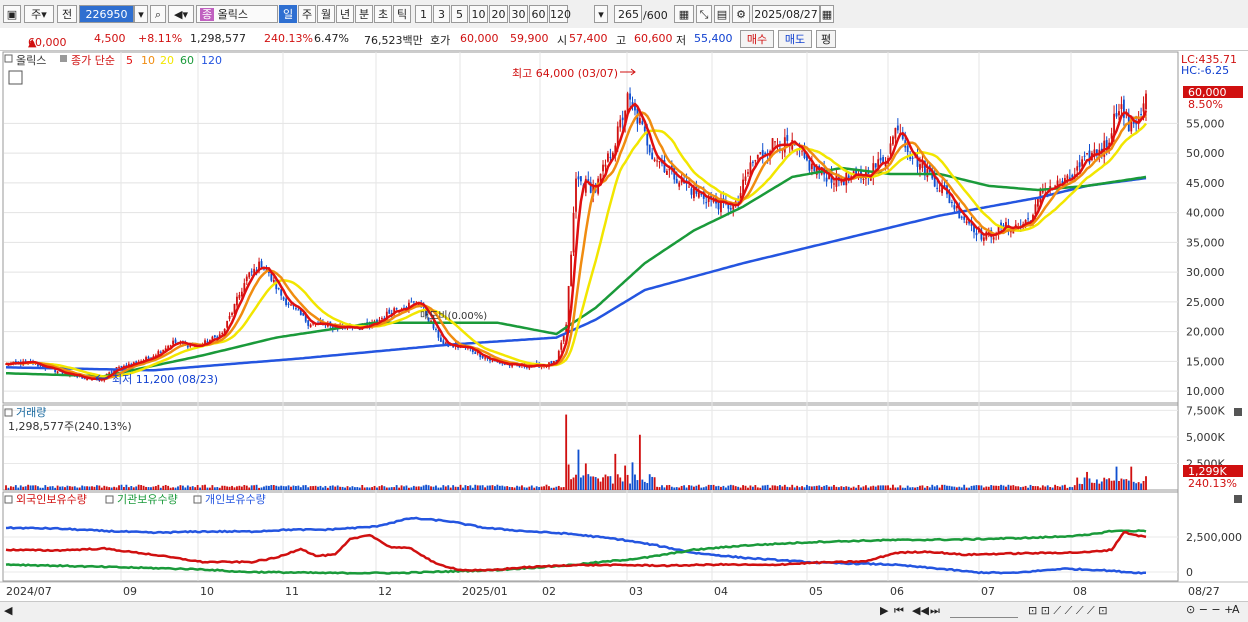  I want to click on price-tick-label: 50,000, so click(1205, 153).